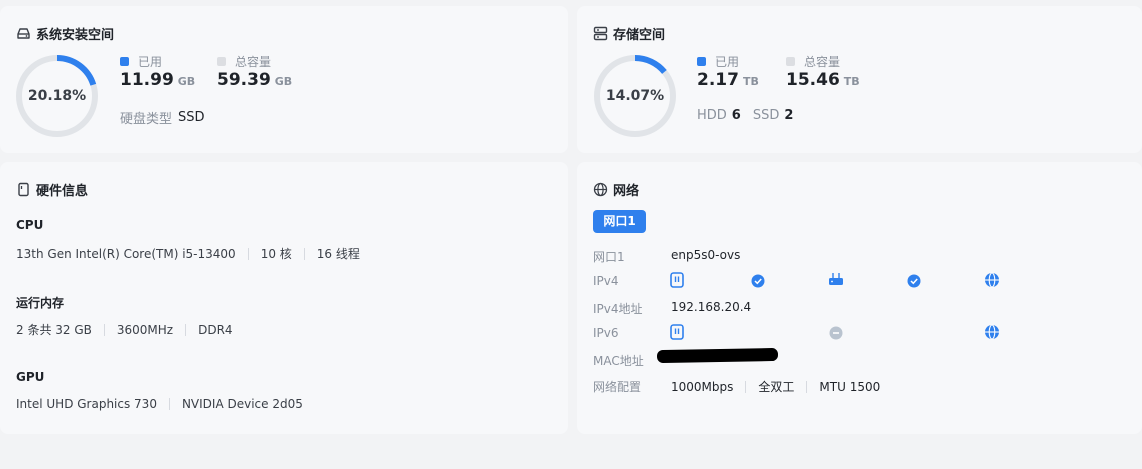 This screenshot has width=1142, height=469. Describe the element at coordinates (626, 191) in the screenshot. I see `network-title-text: 网络` at that location.